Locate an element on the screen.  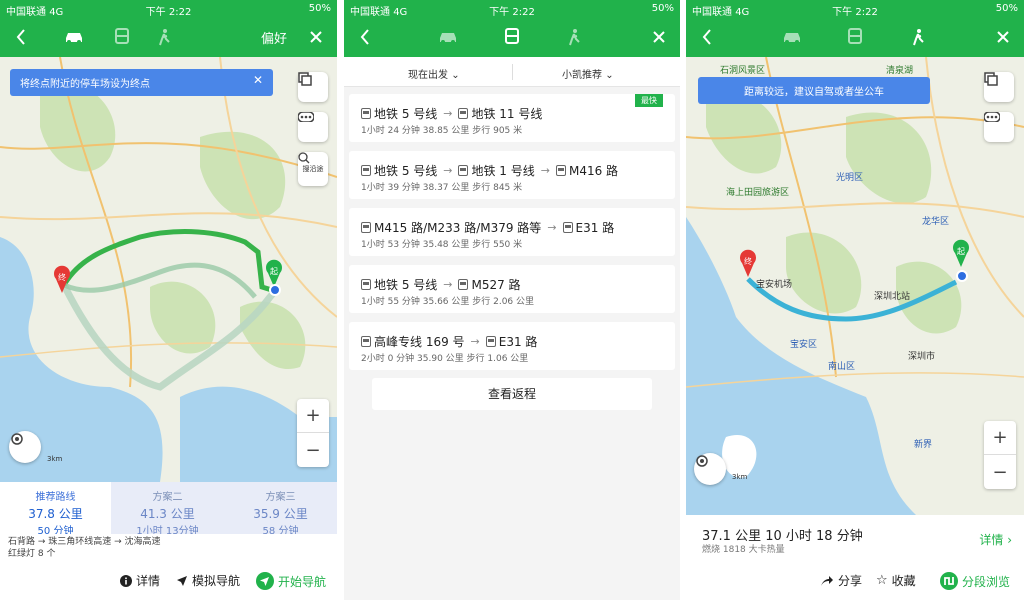
detail-button: 详情 is located at coordinates (140, 580).